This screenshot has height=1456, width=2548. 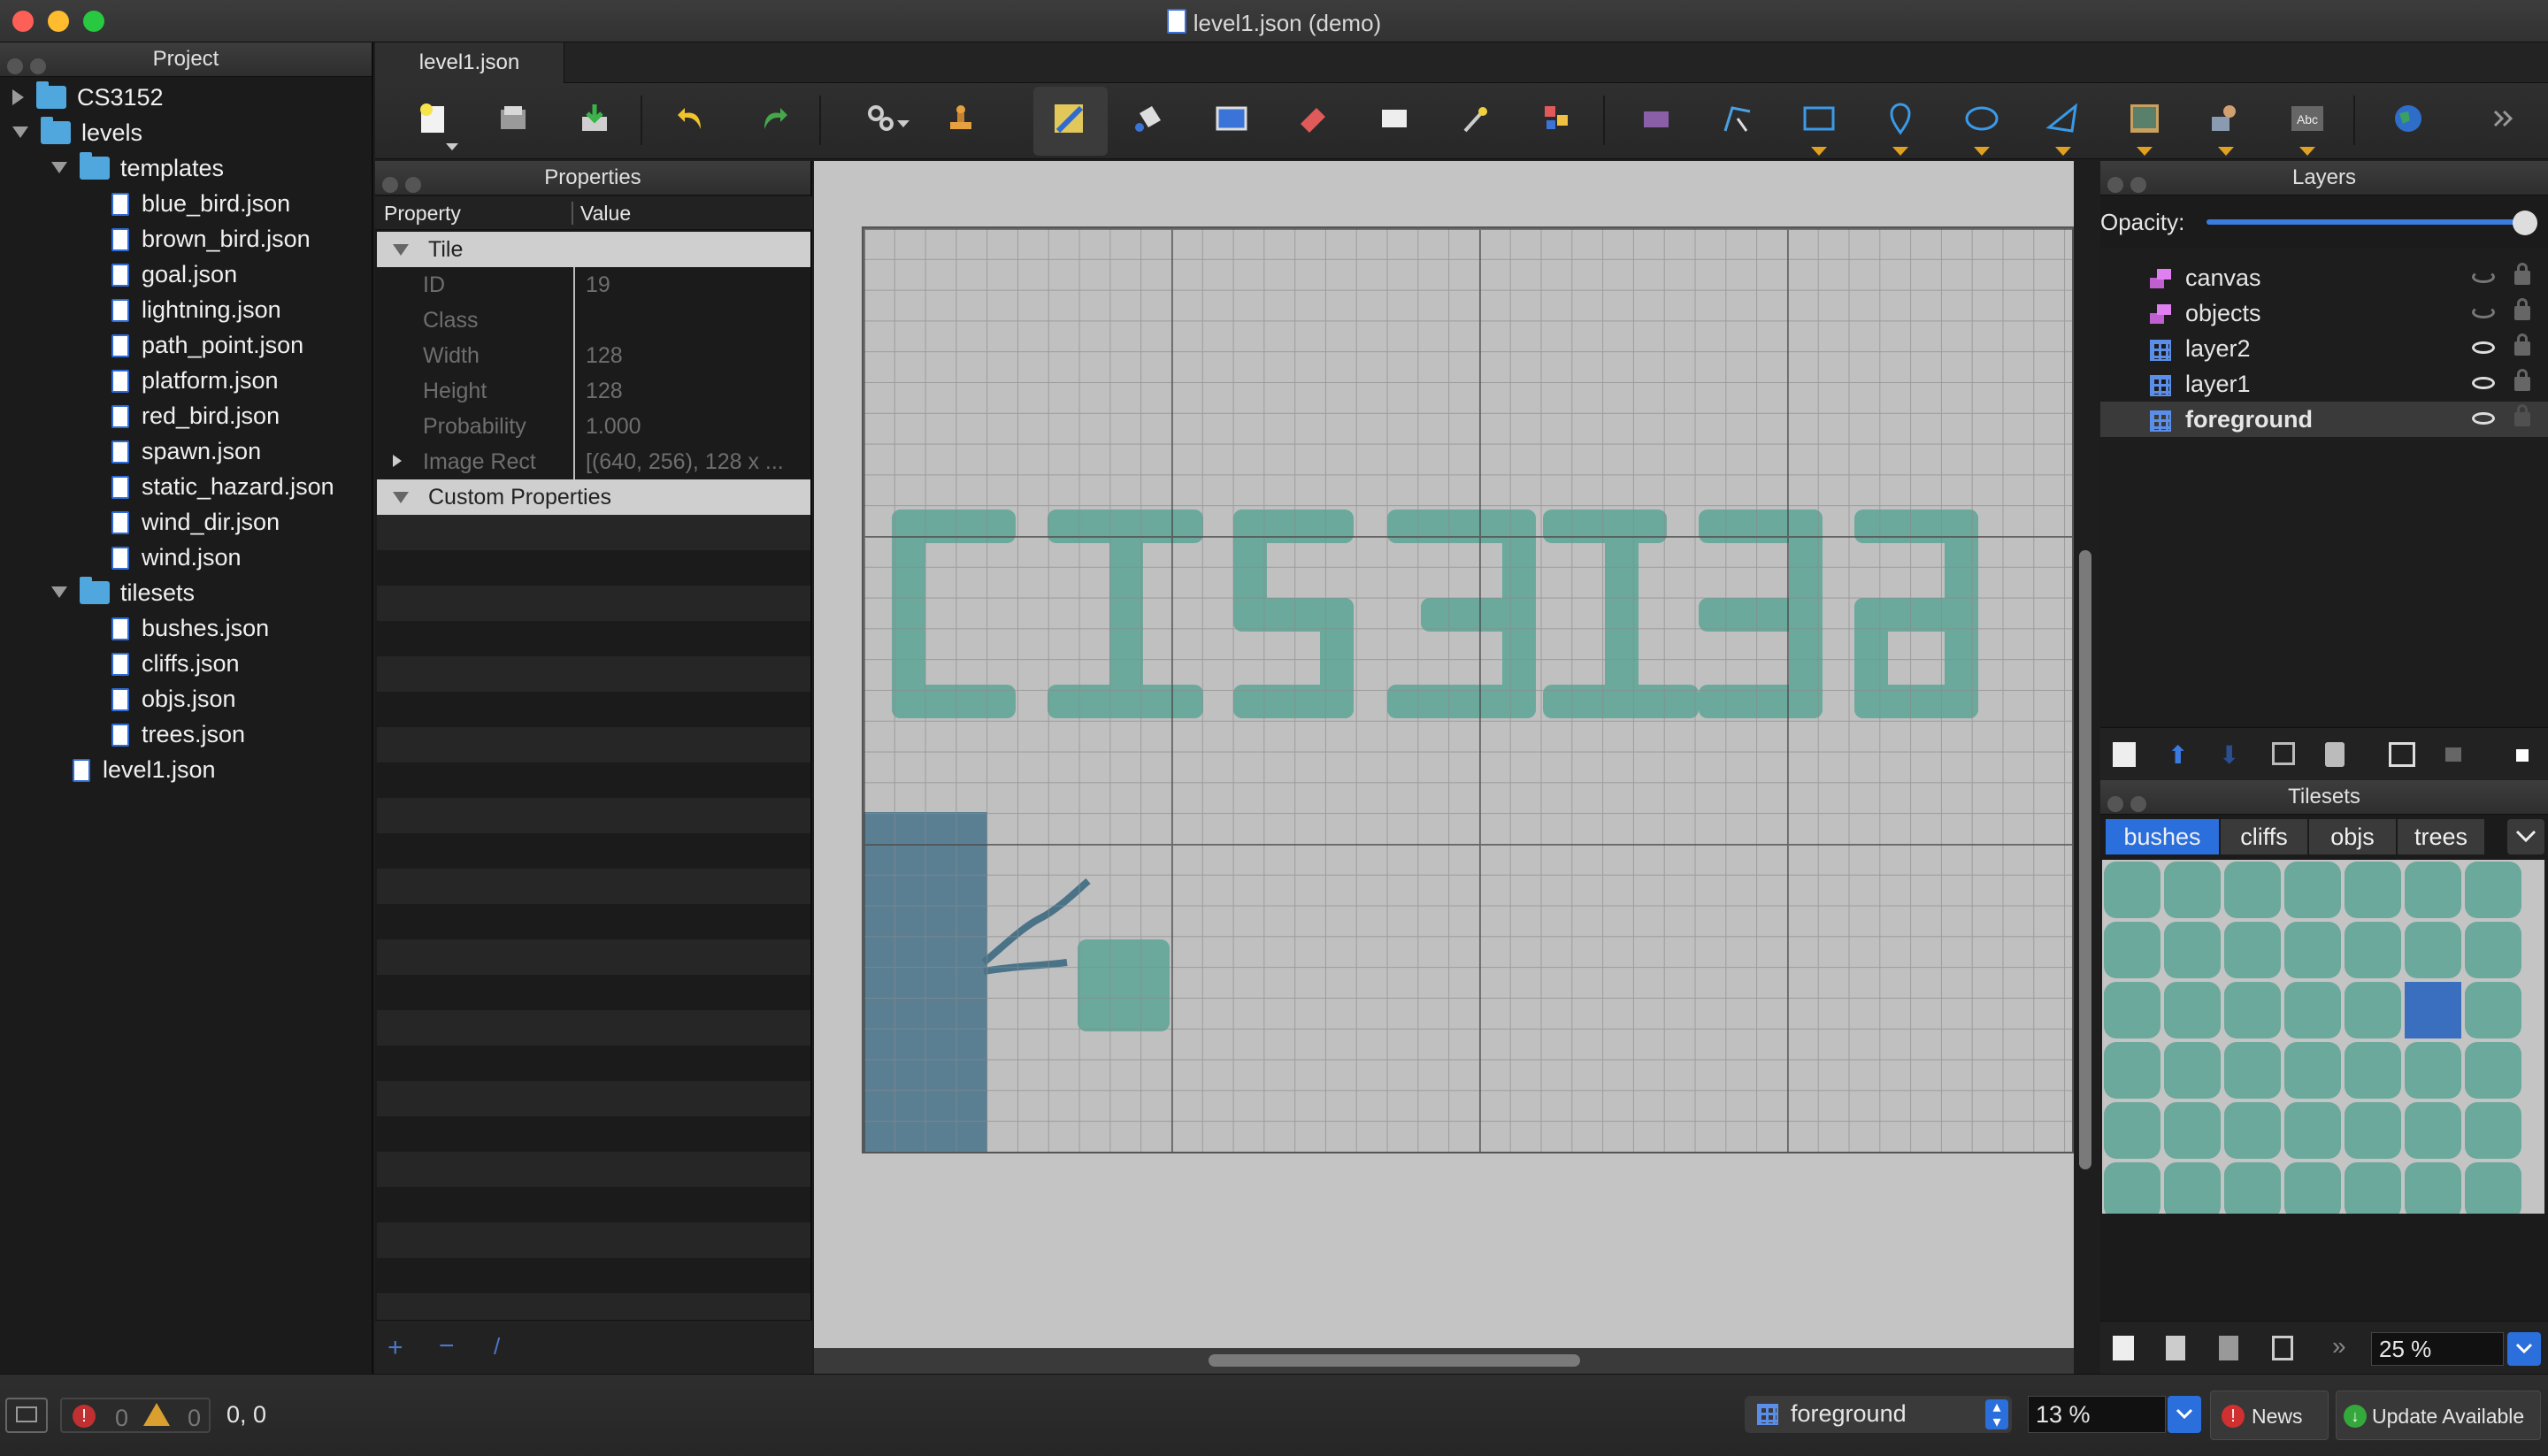 I want to click on tileset-tab-trees: trees, so click(x=2441, y=836).